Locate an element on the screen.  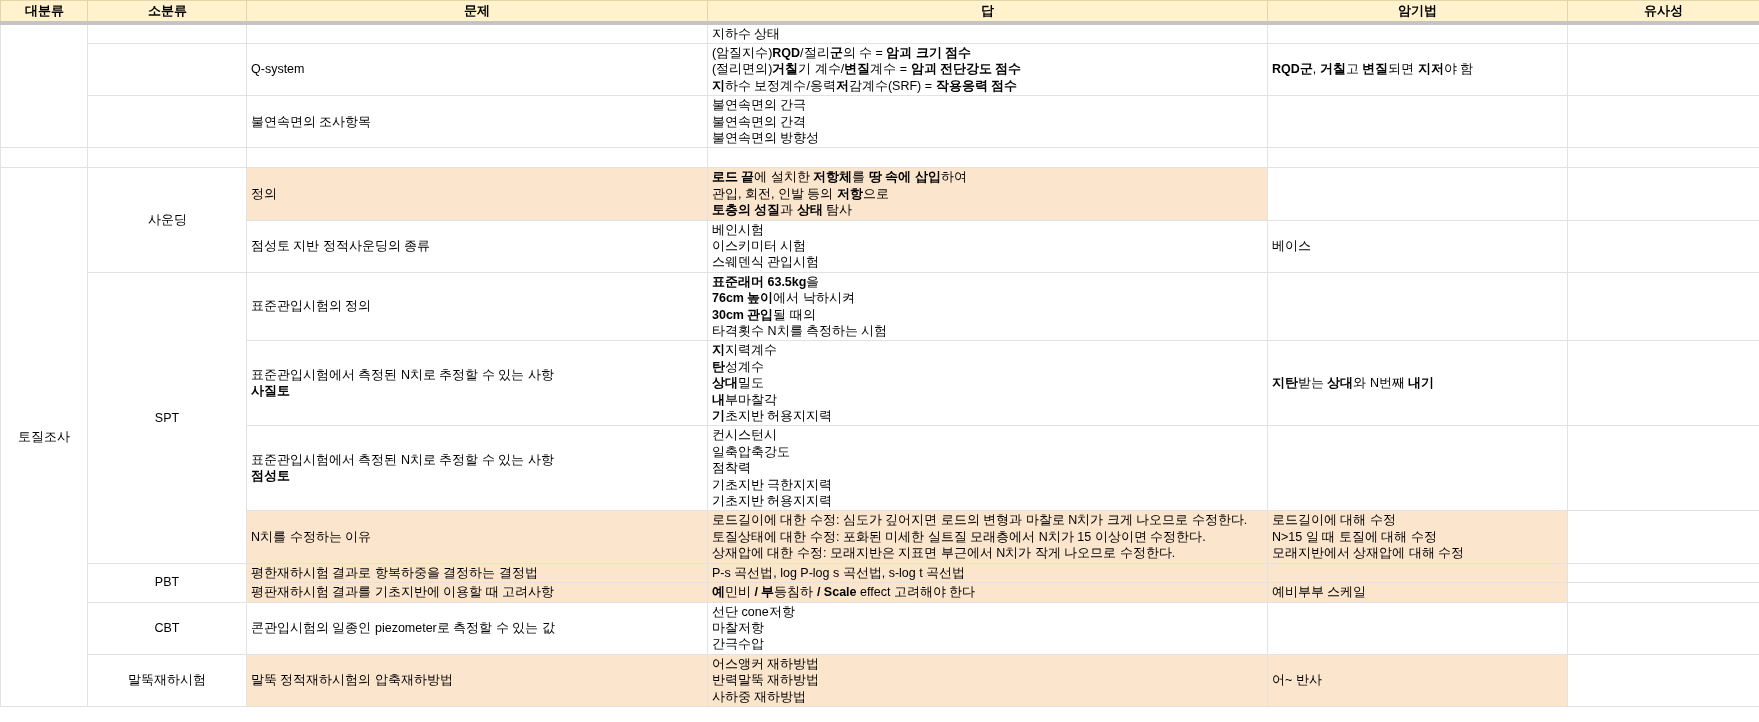
table-cell: 로드길이에 대해 수정 N>15 일 때 토질에 대해 수정 모래지반에서 상재압에 대해 수정 is located at coordinates (1417, 537).